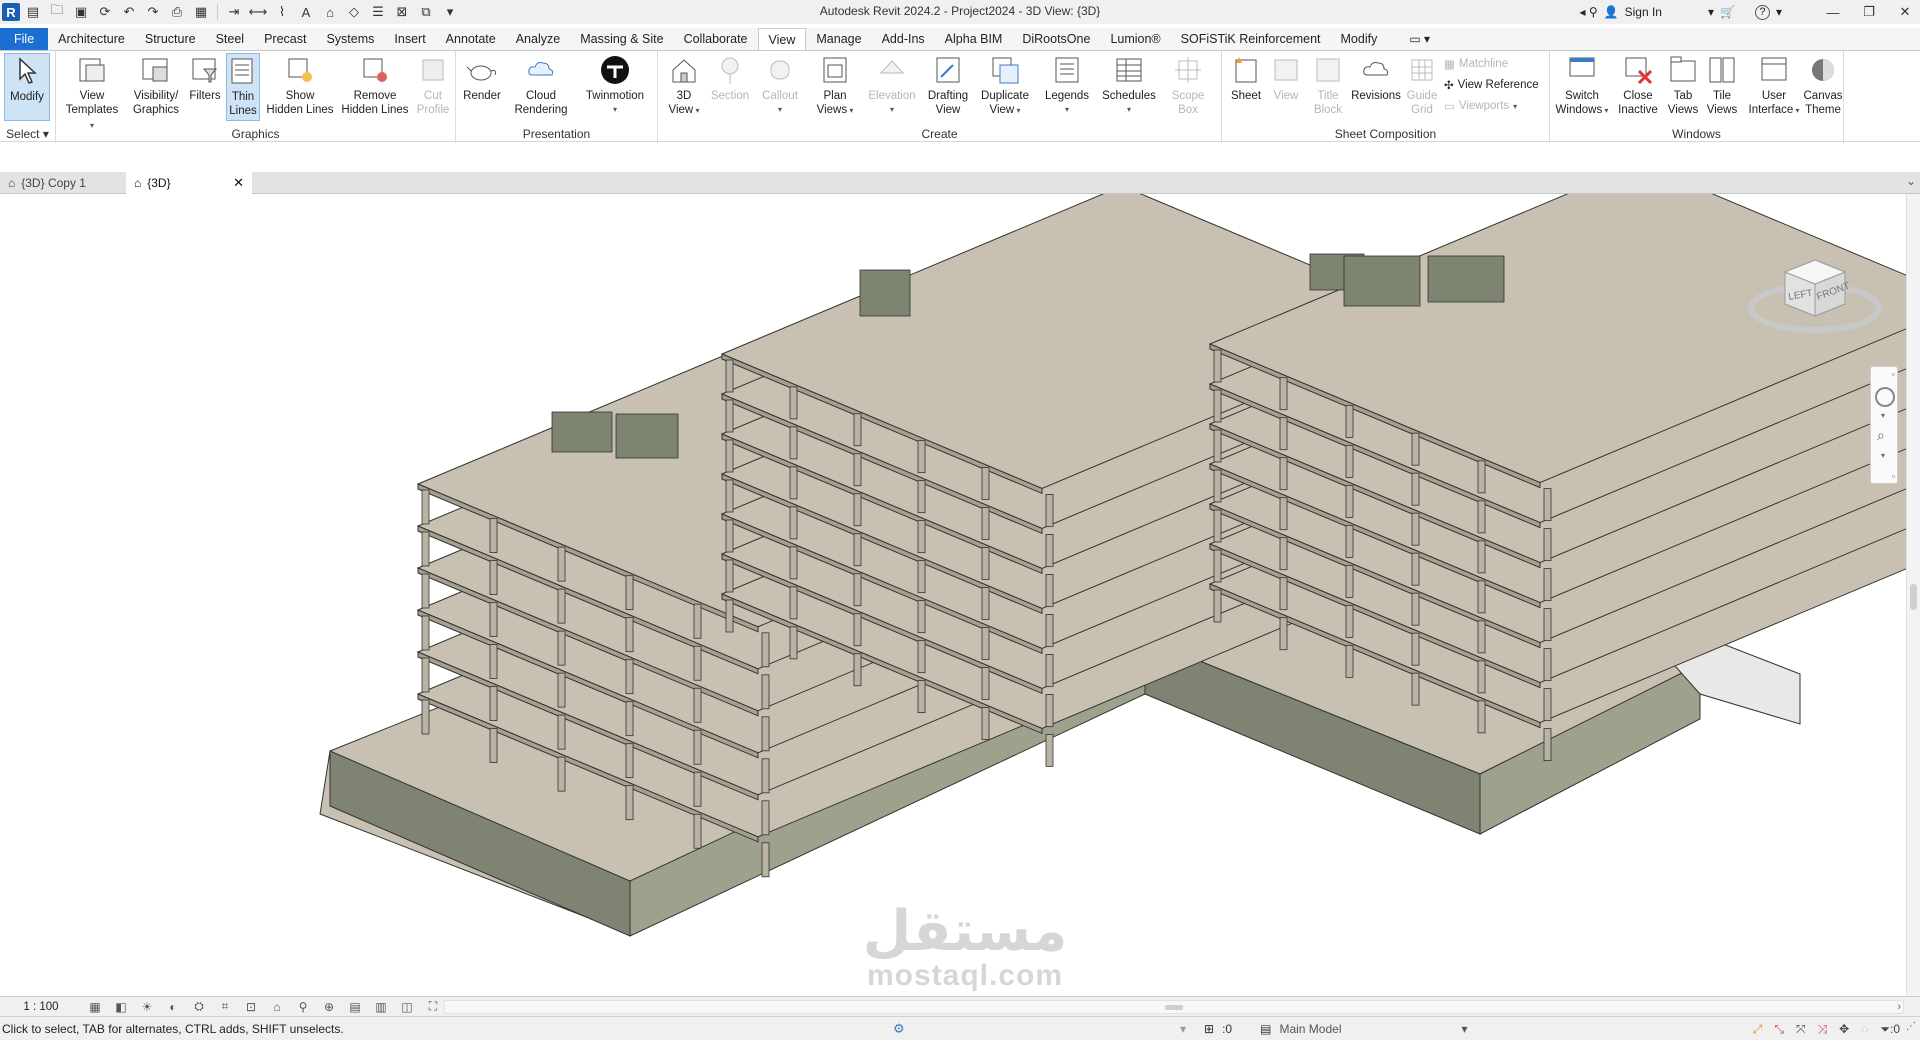 This screenshot has width=1920, height=1041. Describe the element at coordinates (300, 85) in the screenshot. I see `show-hidden-lines-button: Show Hidden Lines` at that location.